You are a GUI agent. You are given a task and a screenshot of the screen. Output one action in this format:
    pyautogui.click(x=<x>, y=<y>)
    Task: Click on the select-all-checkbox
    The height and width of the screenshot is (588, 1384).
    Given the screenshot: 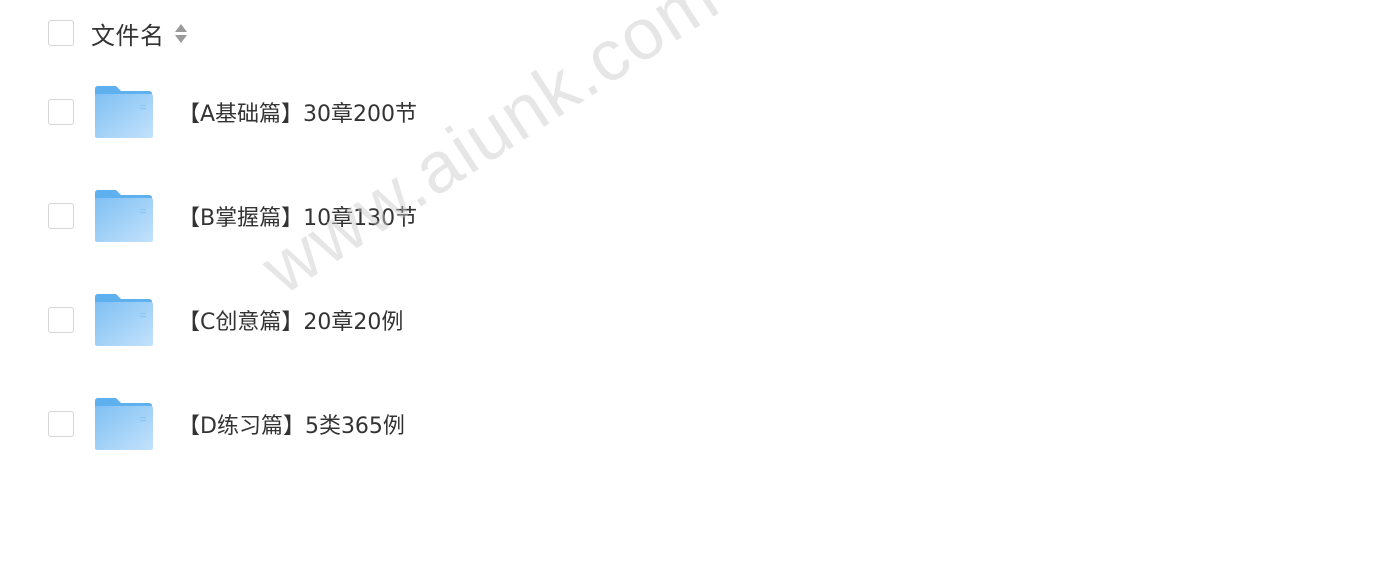 What is the action you would take?
    pyautogui.click(x=61, y=33)
    